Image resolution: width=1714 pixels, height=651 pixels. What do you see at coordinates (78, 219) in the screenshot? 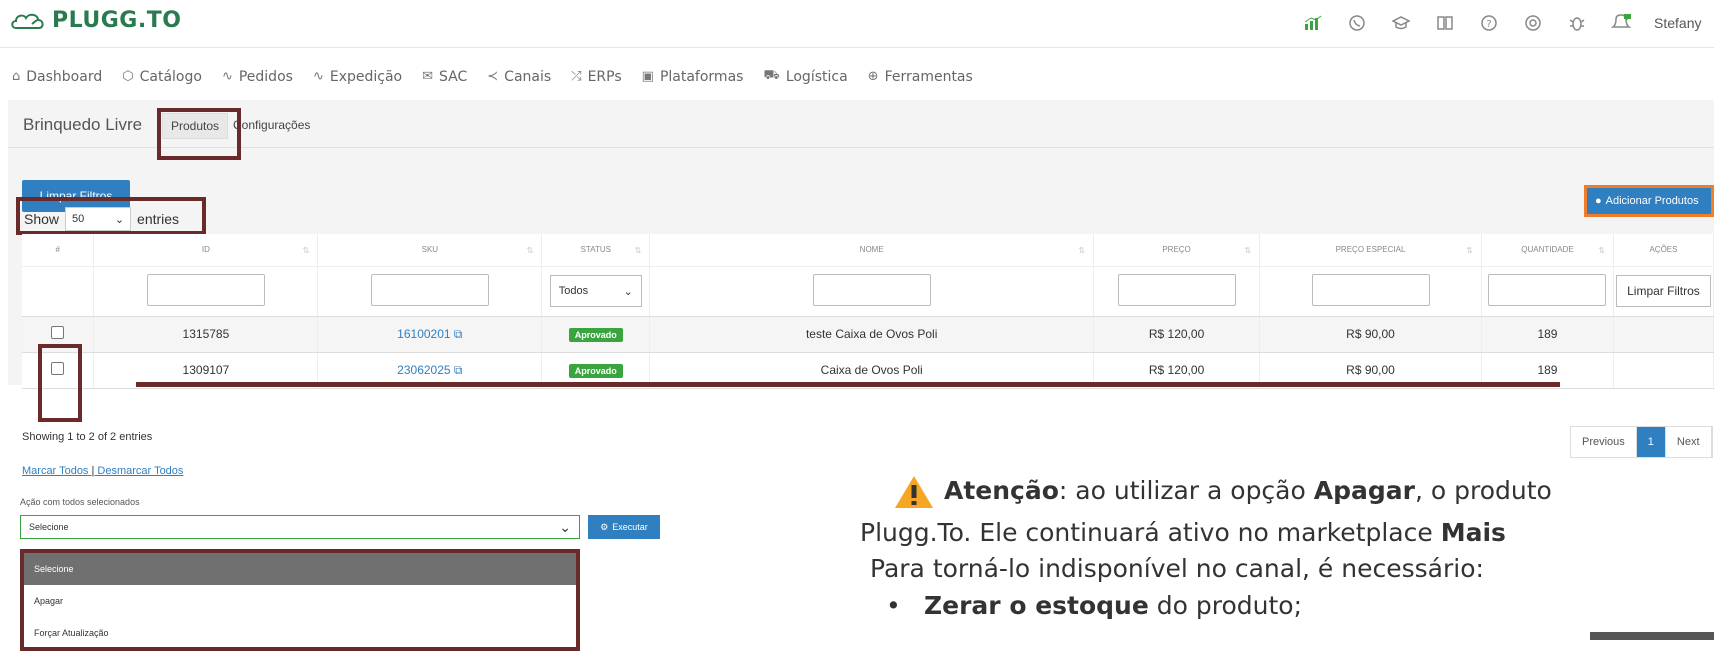
I see `entries-value: 50` at bounding box center [78, 219].